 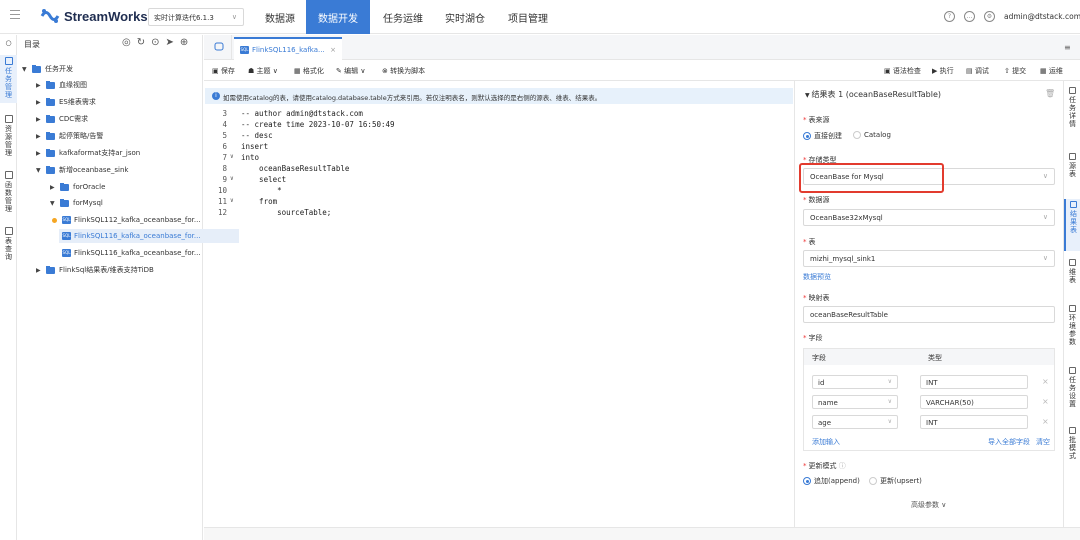 What do you see at coordinates (495, 202) in the screenshot?
I see `code-line: 11 ∨ from` at bounding box center [495, 202].